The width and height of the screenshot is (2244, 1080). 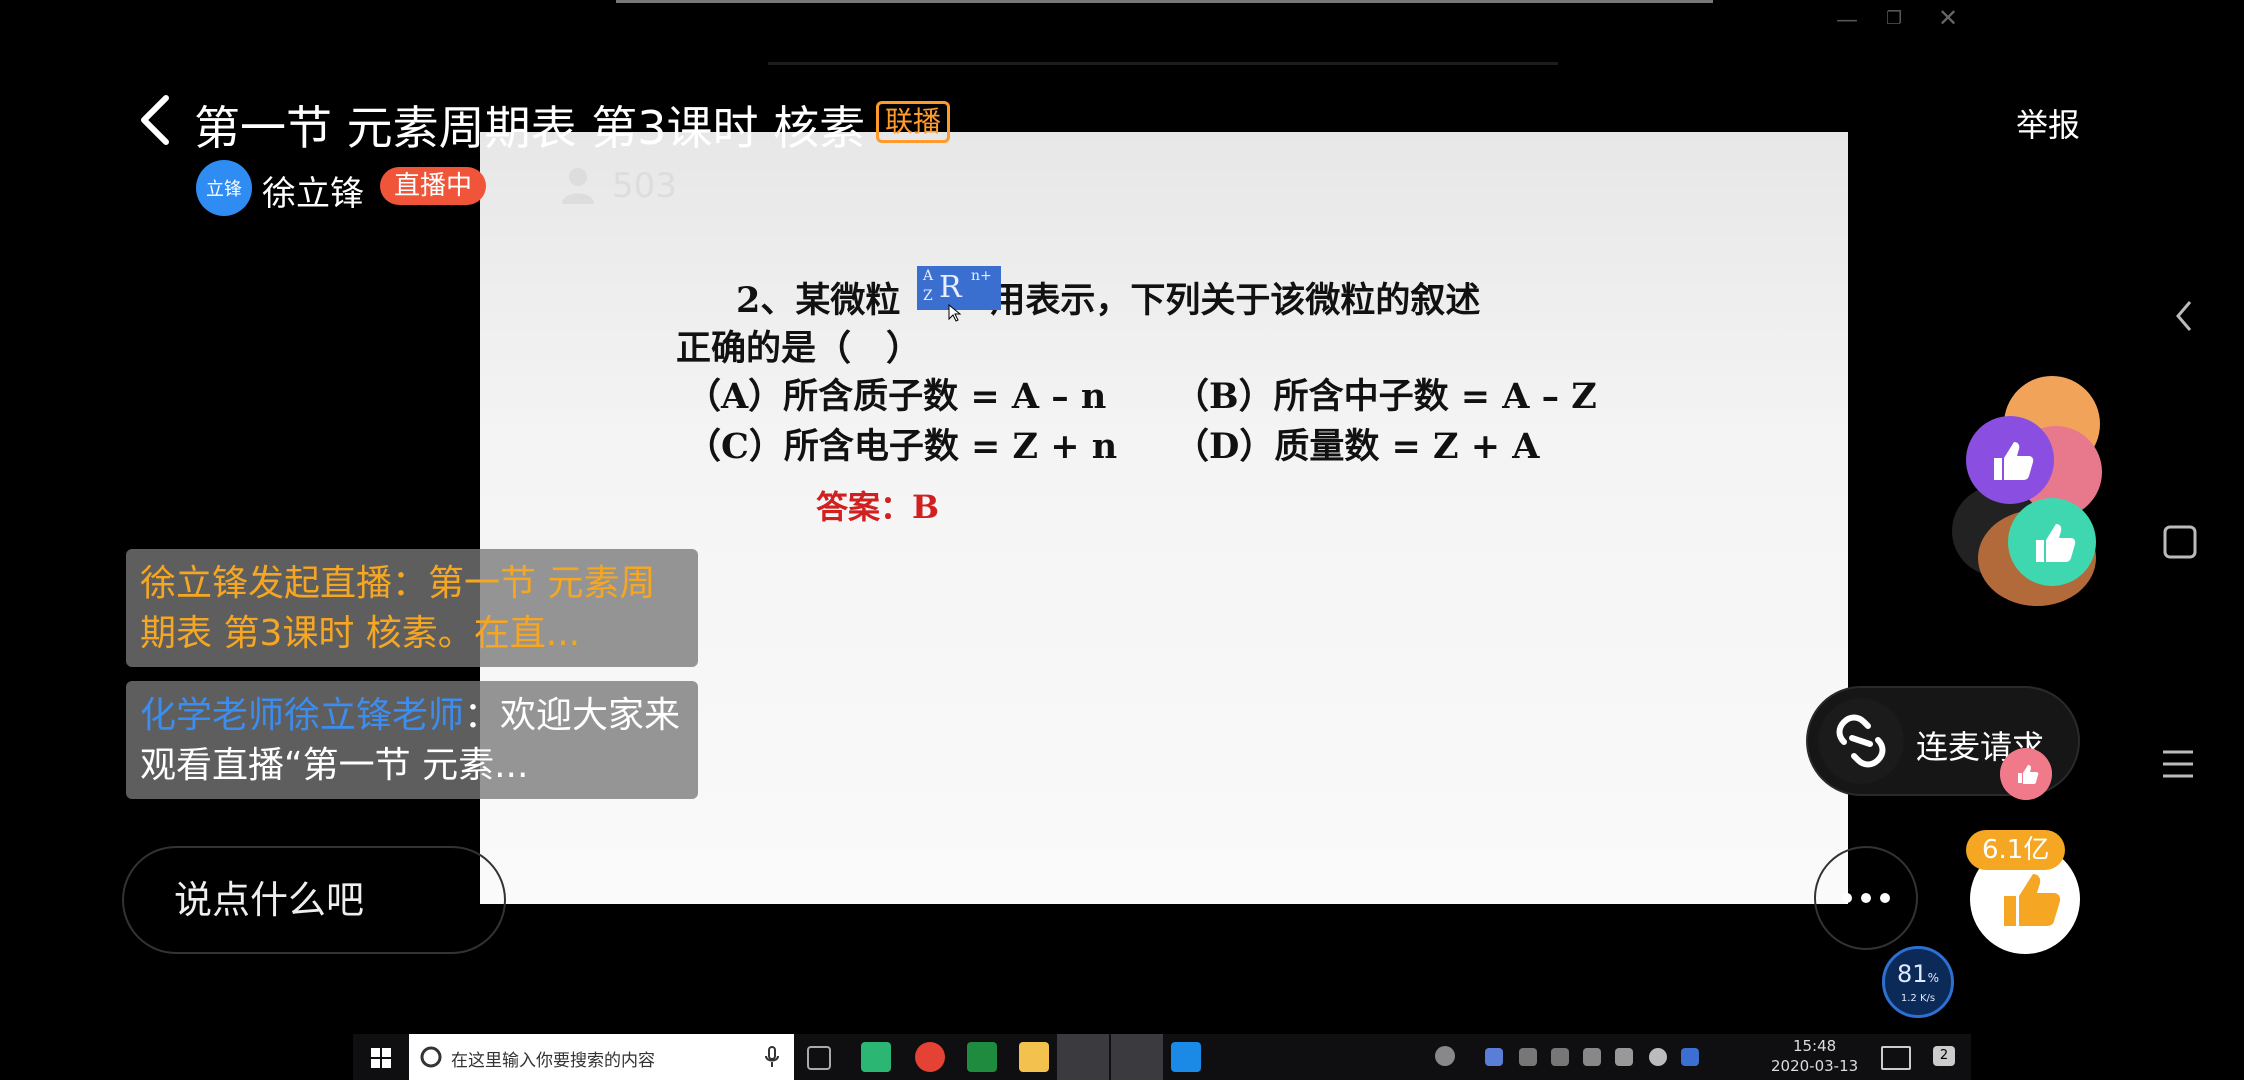 I want to click on mass-number: A, so click(x=928, y=276).